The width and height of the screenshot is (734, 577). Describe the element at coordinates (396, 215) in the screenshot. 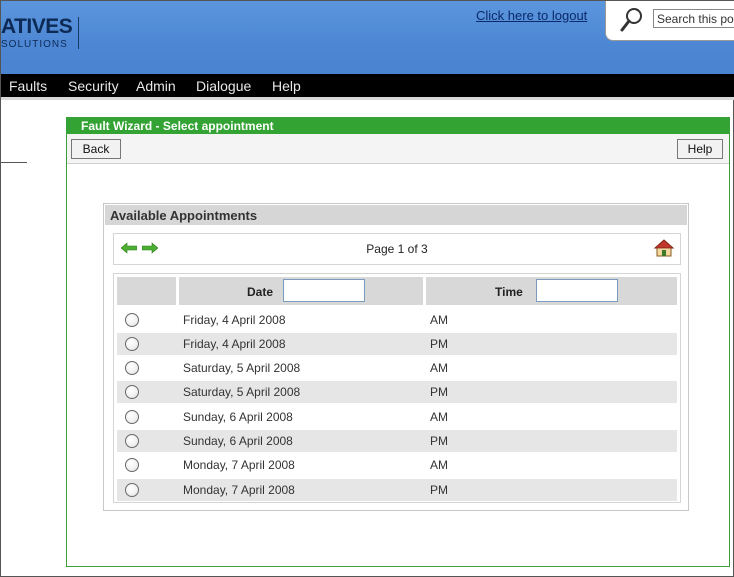

I see `appointments-heading: Available Appointments` at that location.